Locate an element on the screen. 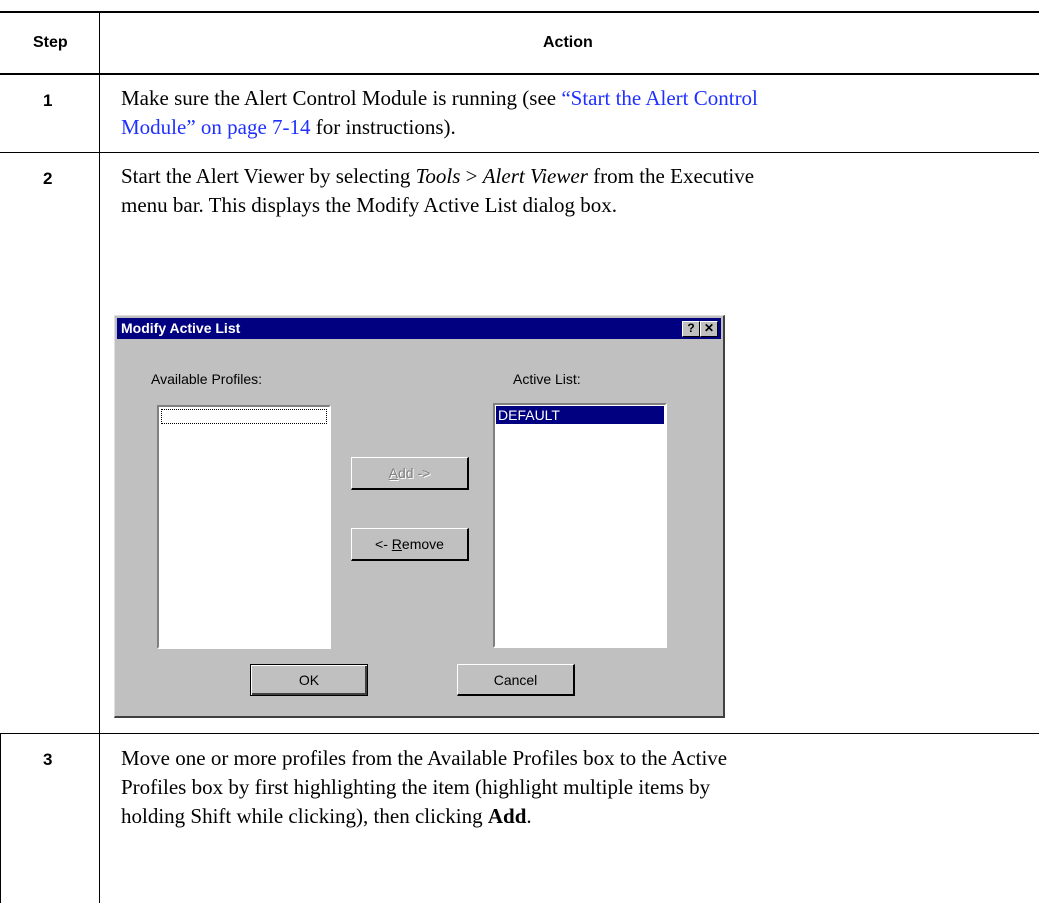  menu-tools: Tools is located at coordinates (438, 176).